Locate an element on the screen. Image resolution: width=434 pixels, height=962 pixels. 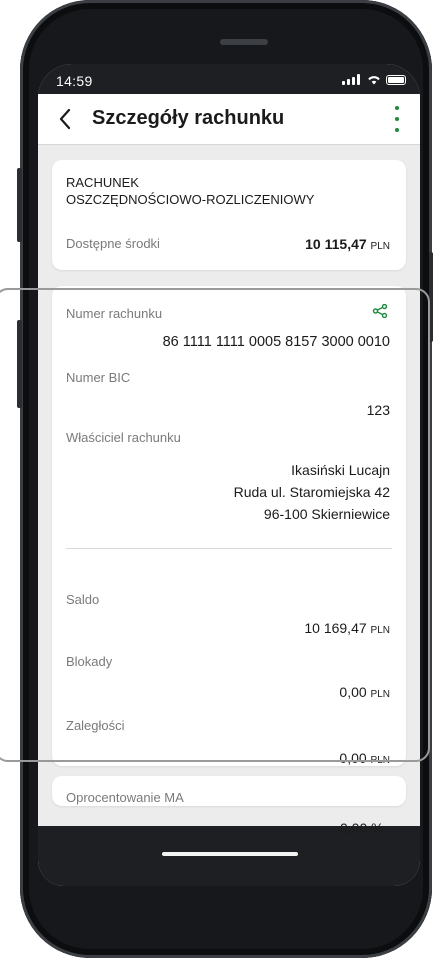
status-icons is located at coordinates (374, 79).